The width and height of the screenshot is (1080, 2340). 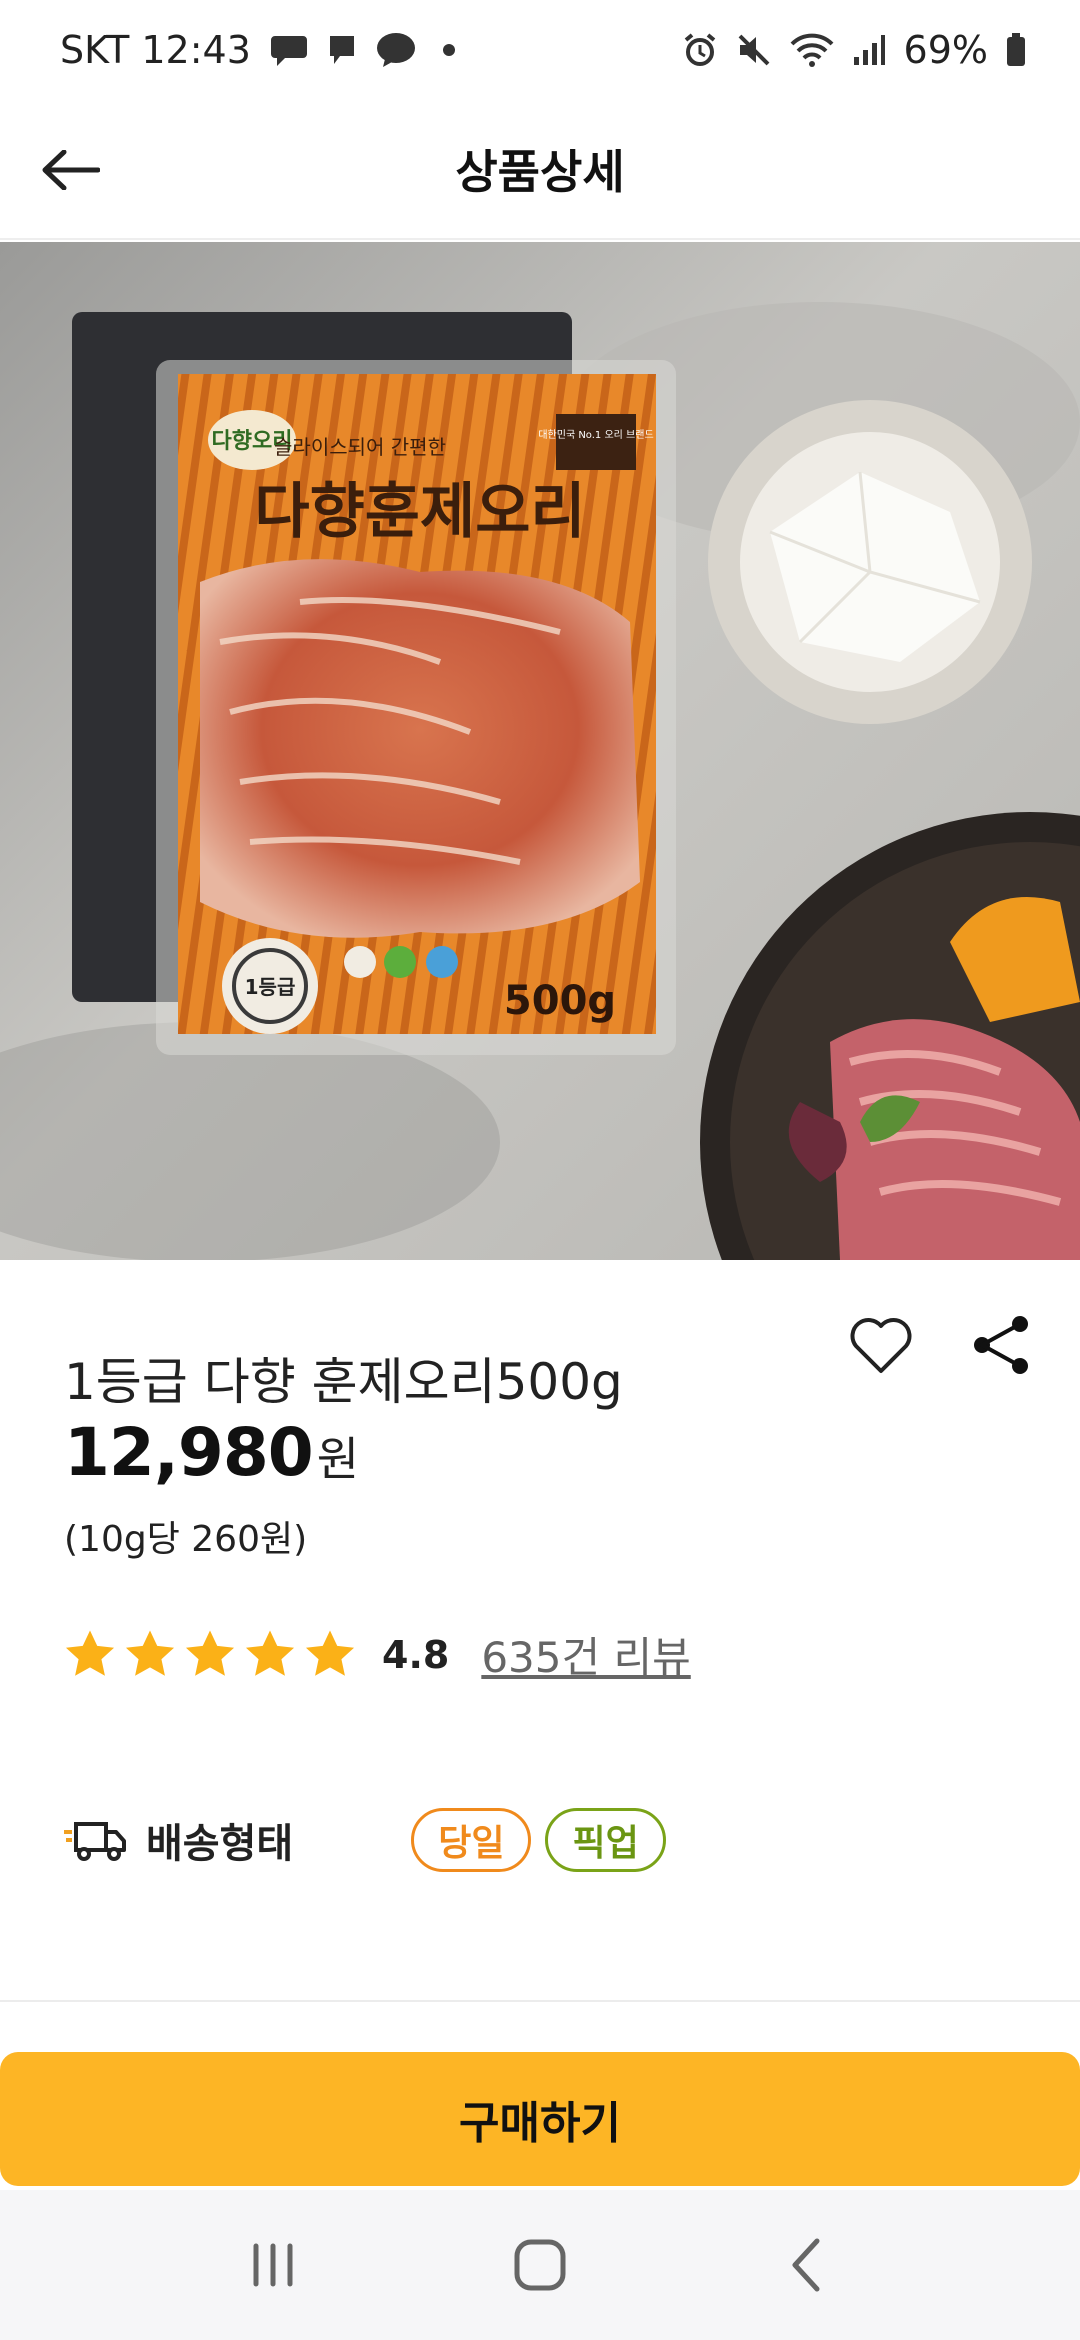 I want to click on back-arrow-icon, so click(x=71, y=170).